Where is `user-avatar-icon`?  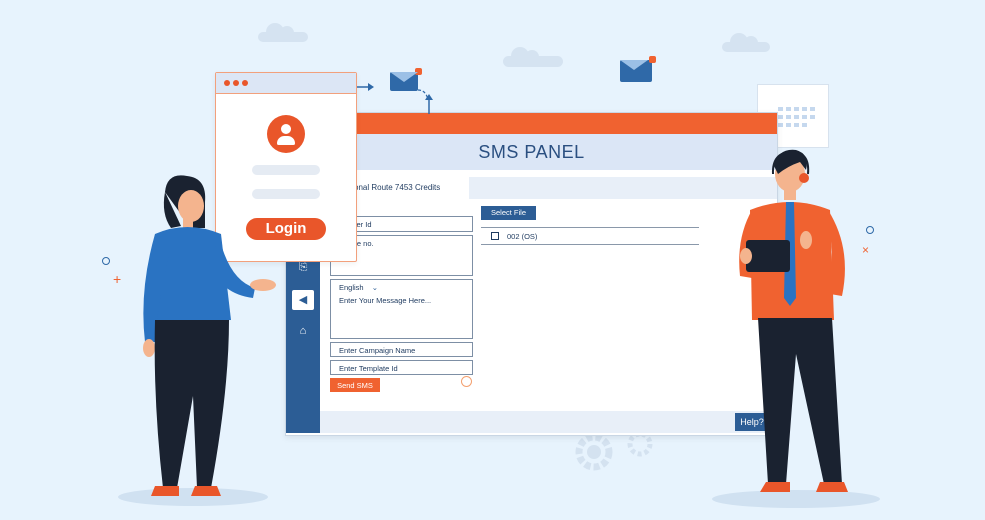
user-avatar-icon is located at coordinates (286, 134).